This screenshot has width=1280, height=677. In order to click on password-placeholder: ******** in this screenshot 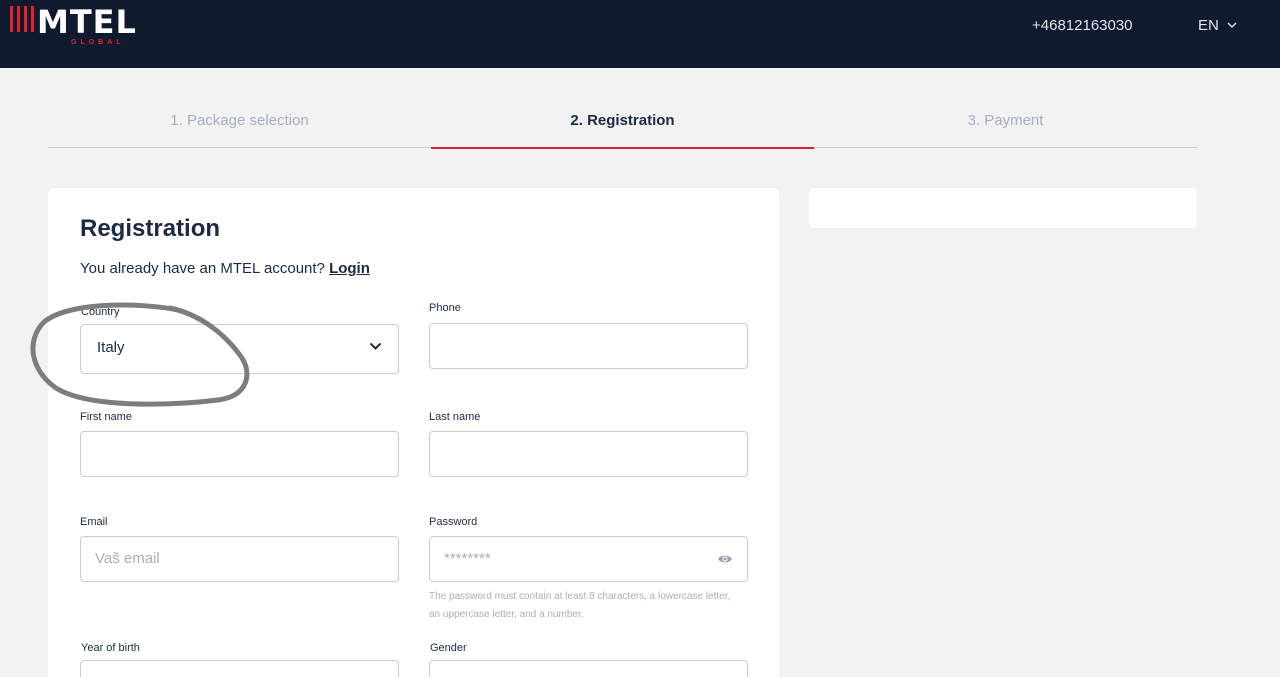, I will do `click(467, 558)`.